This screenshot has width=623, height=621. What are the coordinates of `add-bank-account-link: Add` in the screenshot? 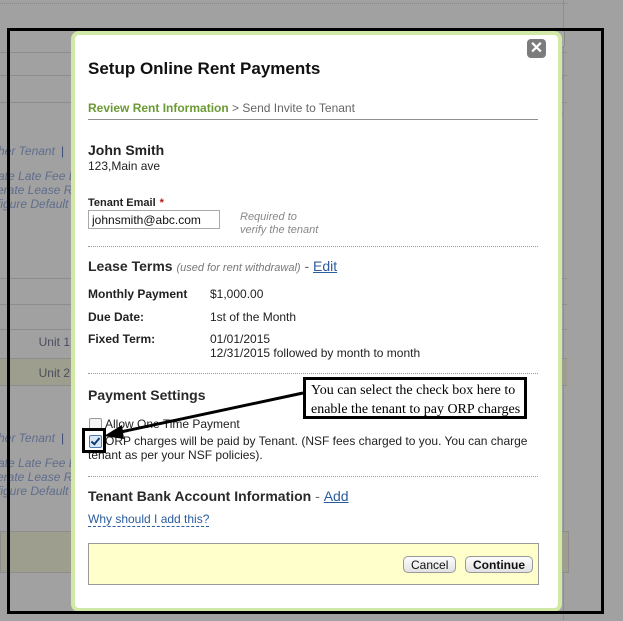 It's located at (336, 496).